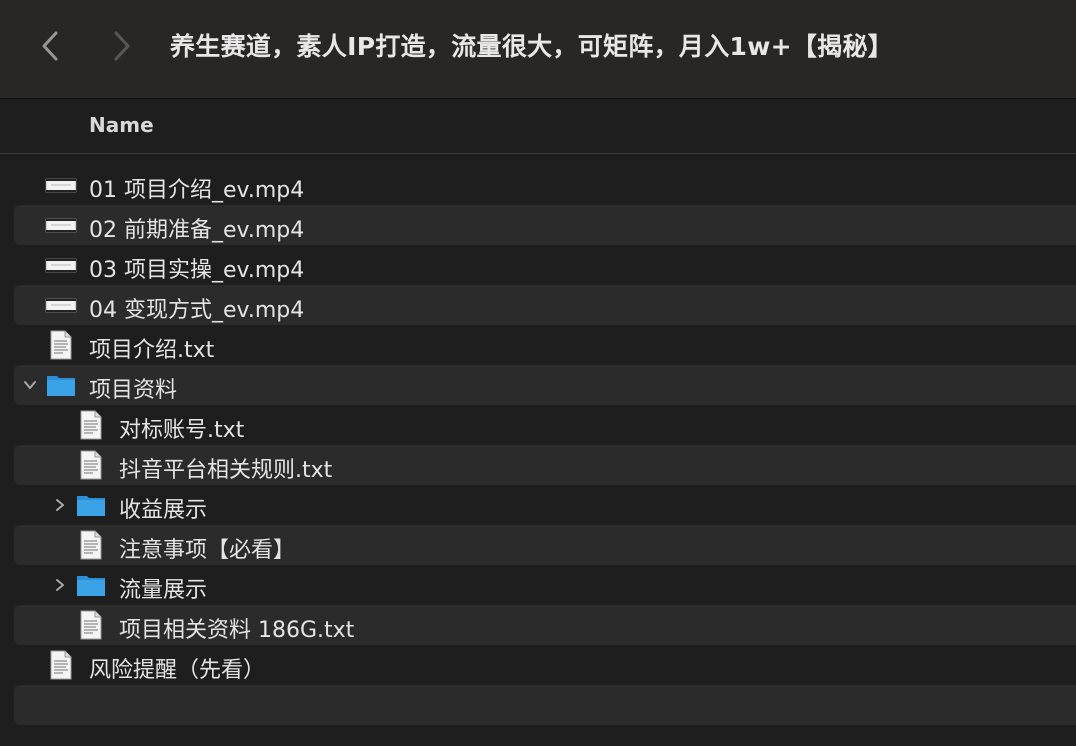 Image resolution: width=1076 pixels, height=746 pixels. I want to click on file-row: 04 变现方式_ev.mp4, so click(545, 305).